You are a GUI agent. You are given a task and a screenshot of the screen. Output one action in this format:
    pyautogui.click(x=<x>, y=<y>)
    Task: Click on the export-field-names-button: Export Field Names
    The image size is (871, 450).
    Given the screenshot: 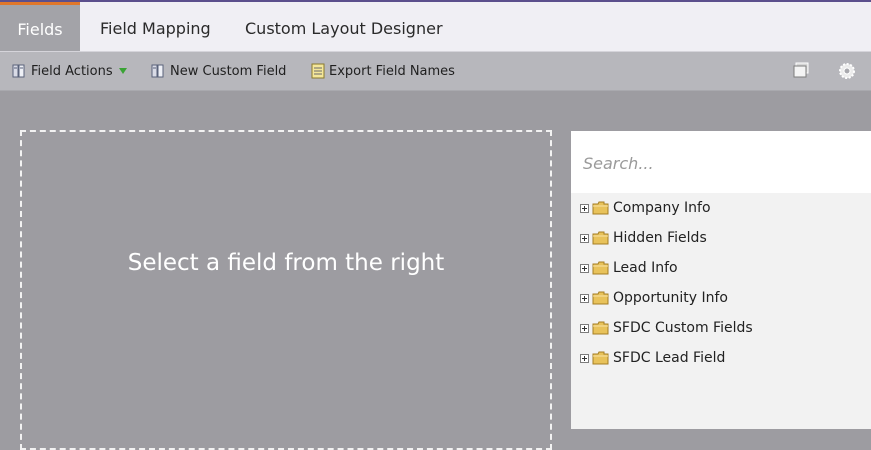 What is the action you would take?
    pyautogui.click(x=382, y=71)
    